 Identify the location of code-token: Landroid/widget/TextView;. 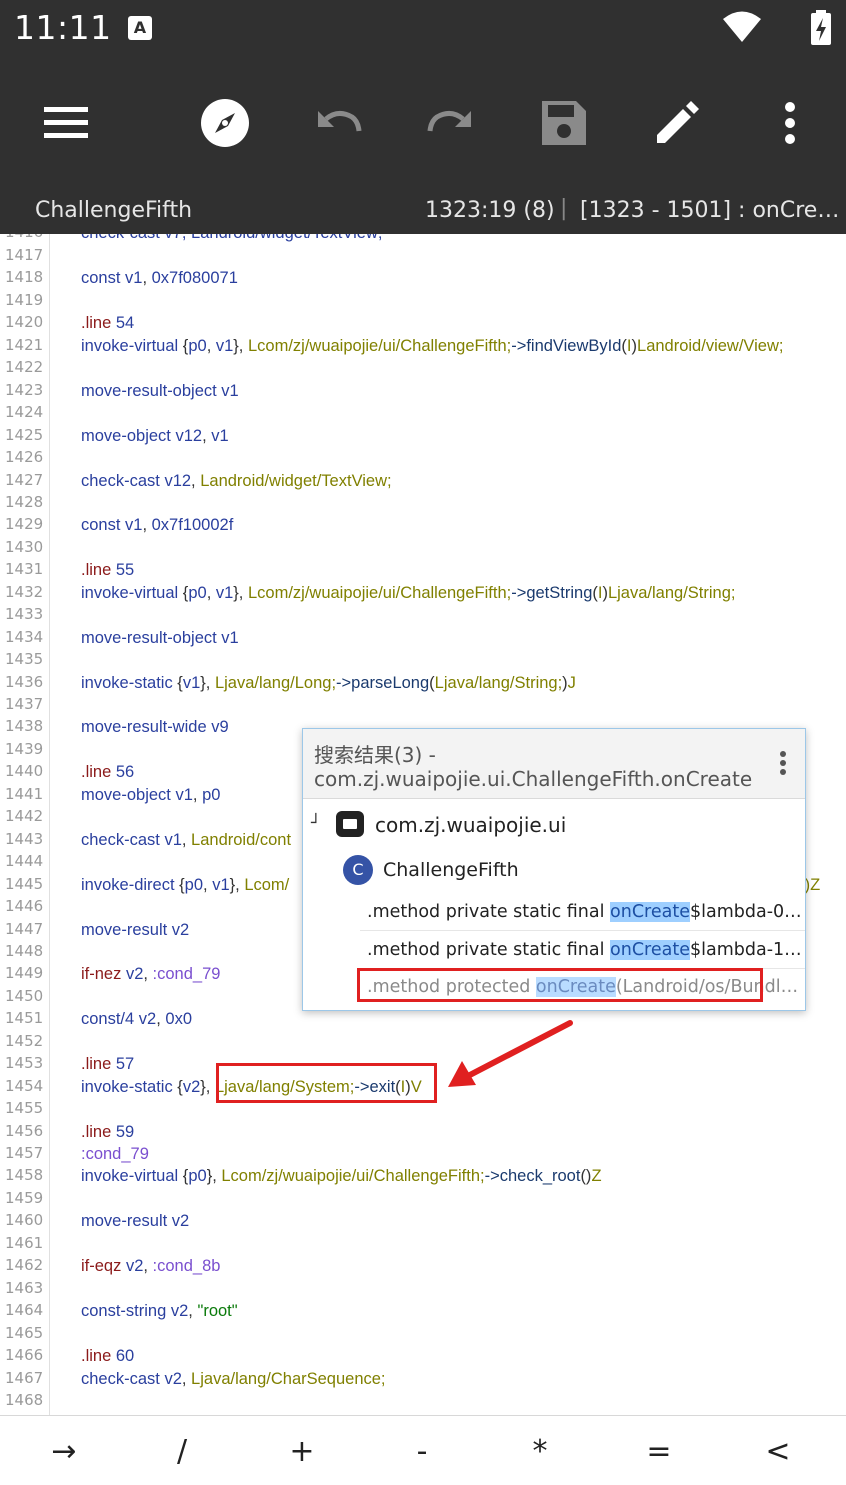
(296, 480).